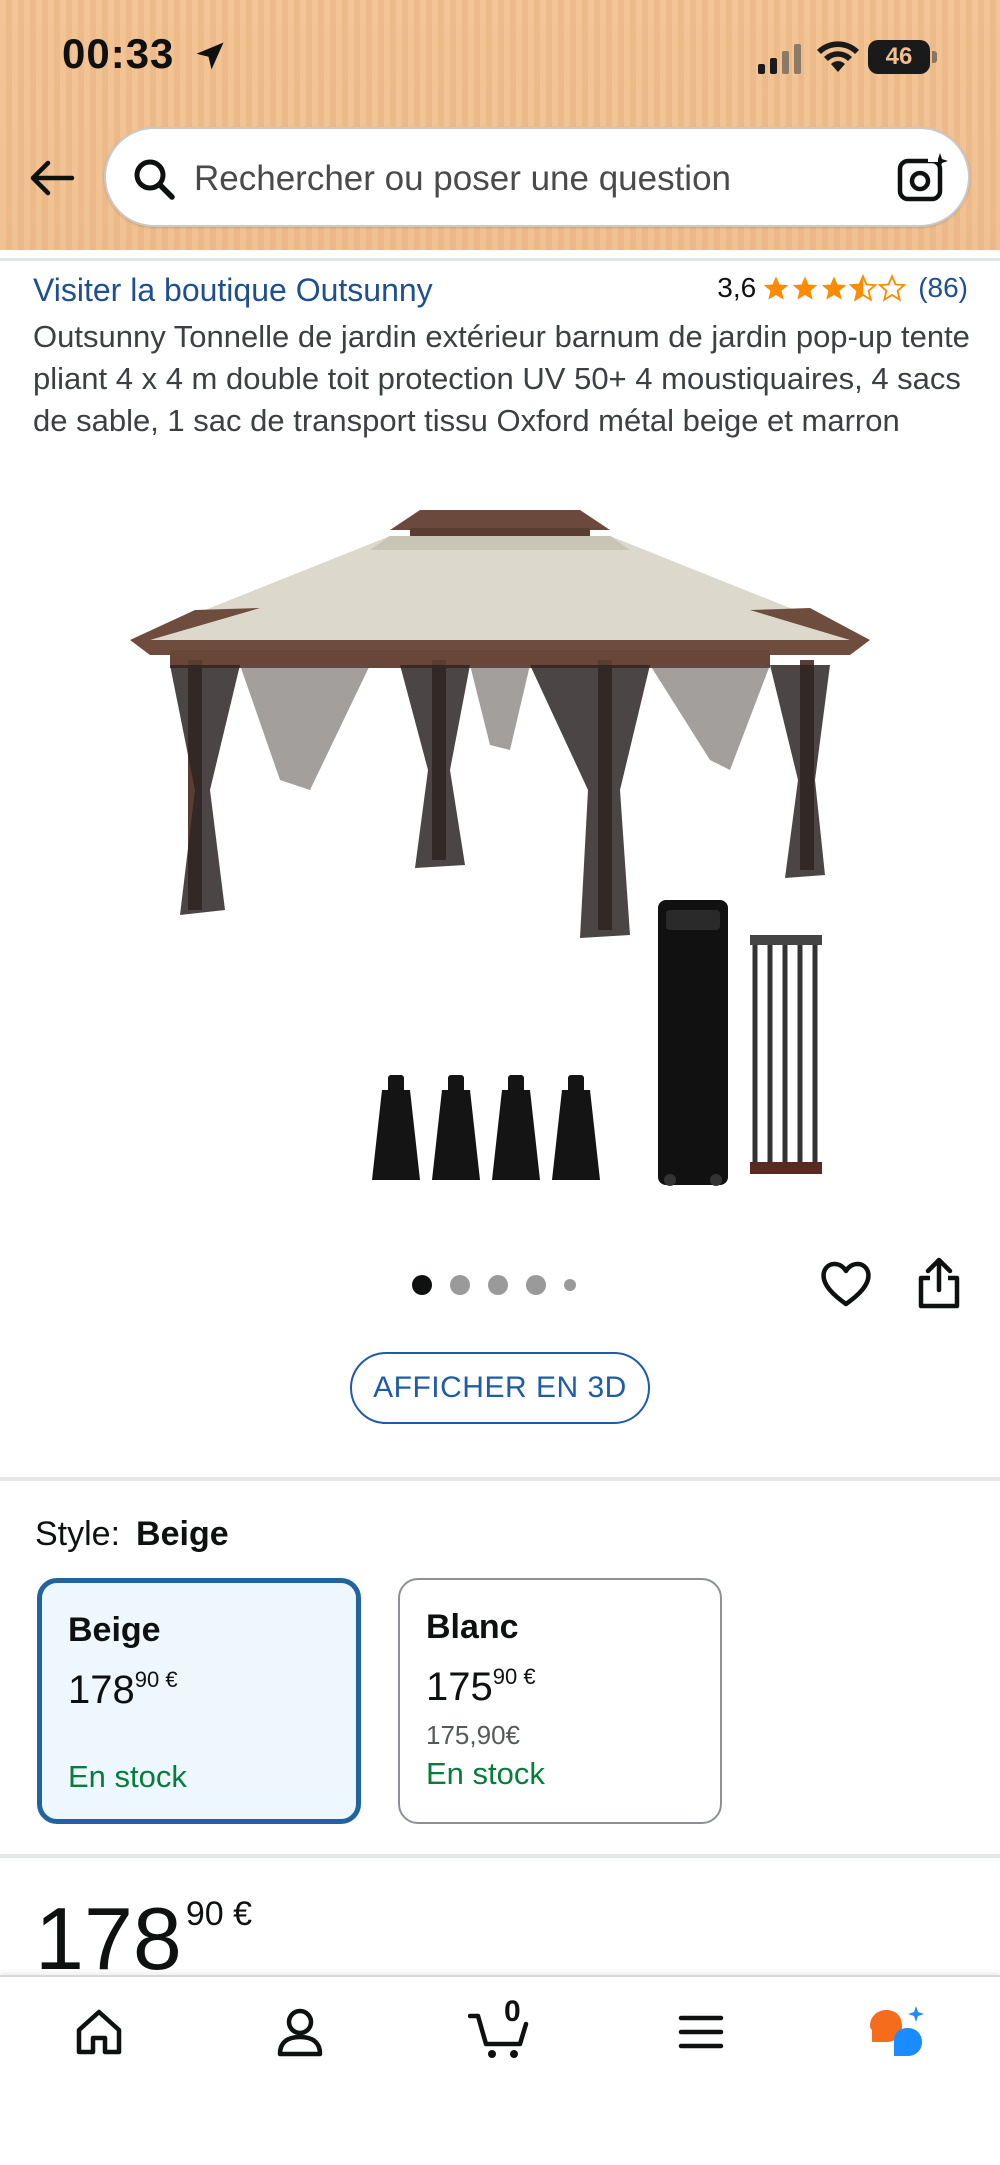 The image size is (1000, 2165). Describe the element at coordinates (182, 1534) in the screenshot. I see `style-selected-value: Beige` at that location.